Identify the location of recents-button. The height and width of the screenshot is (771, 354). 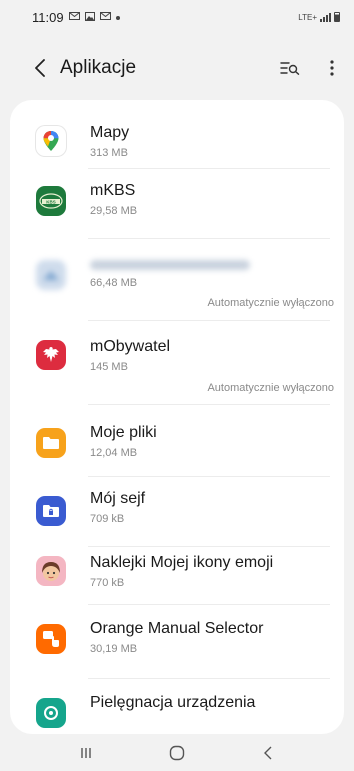
(86, 753).